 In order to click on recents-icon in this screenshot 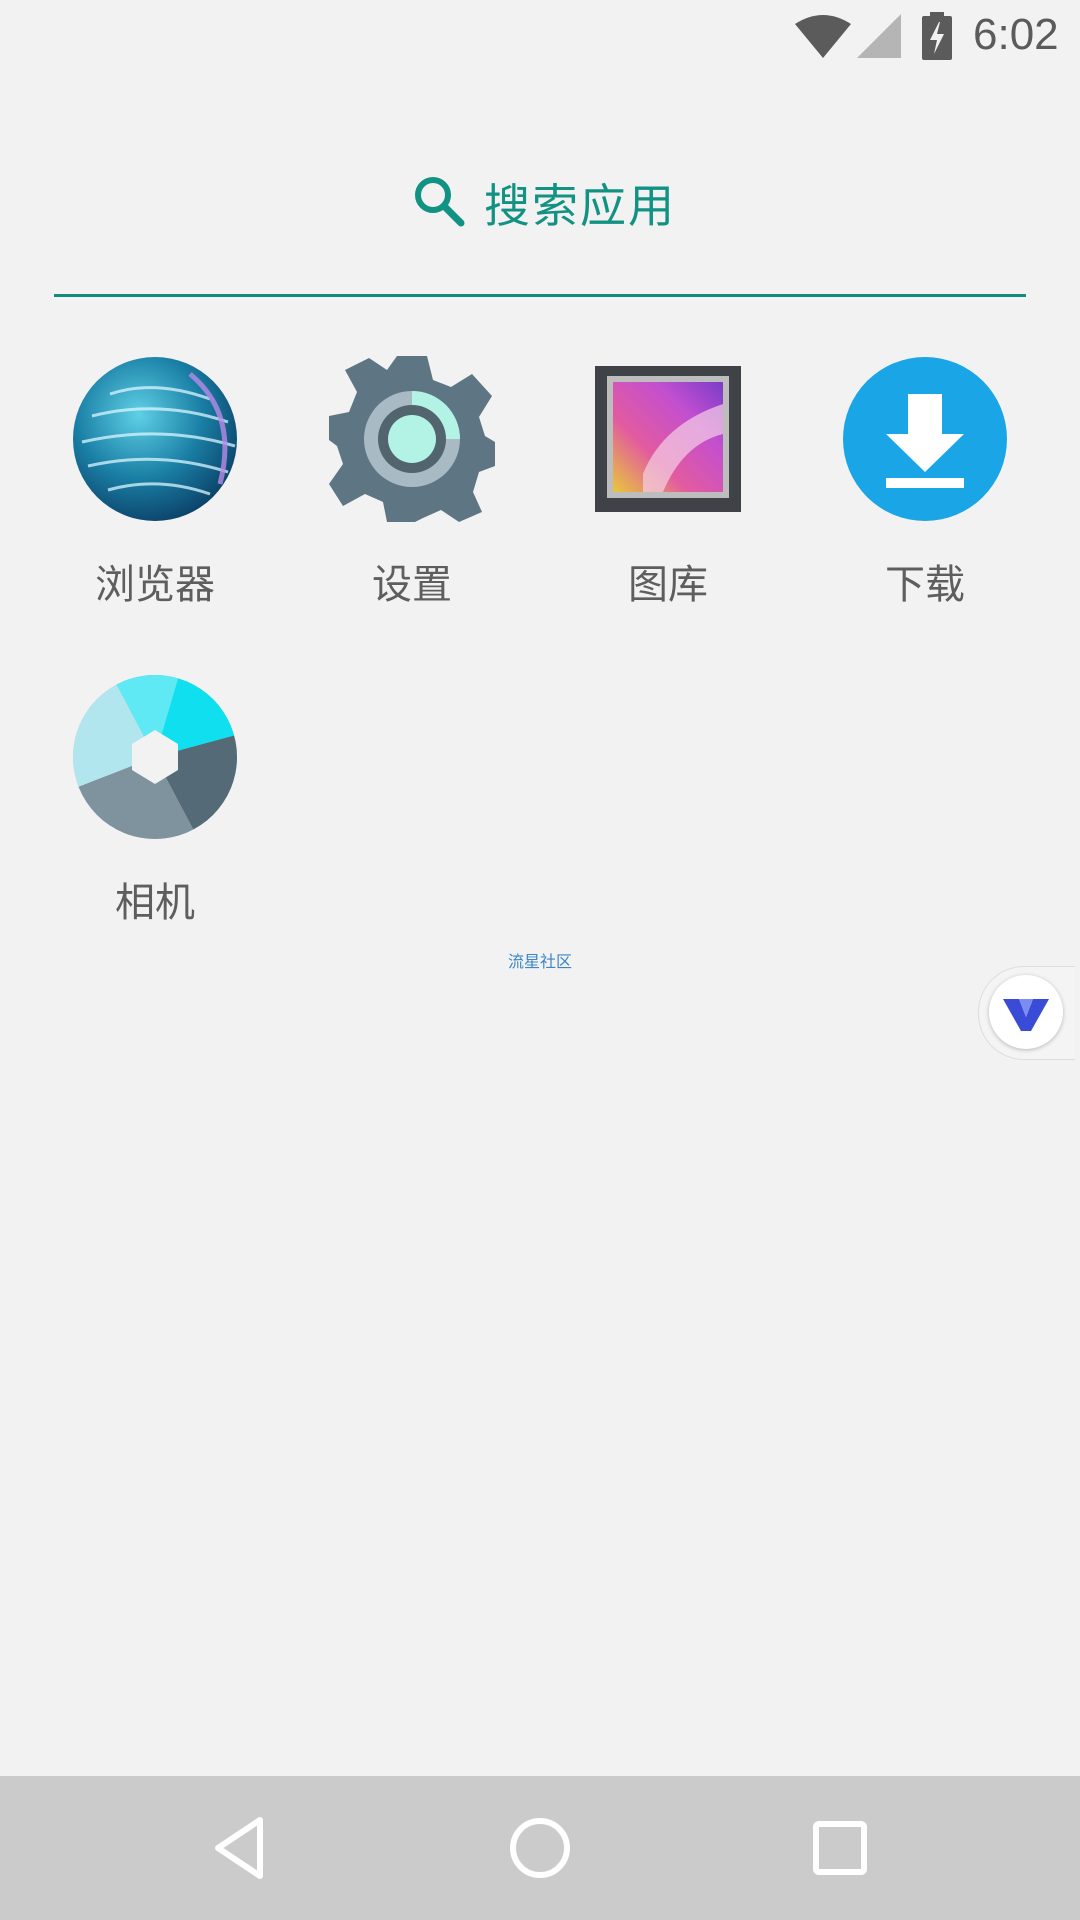, I will do `click(840, 1848)`.